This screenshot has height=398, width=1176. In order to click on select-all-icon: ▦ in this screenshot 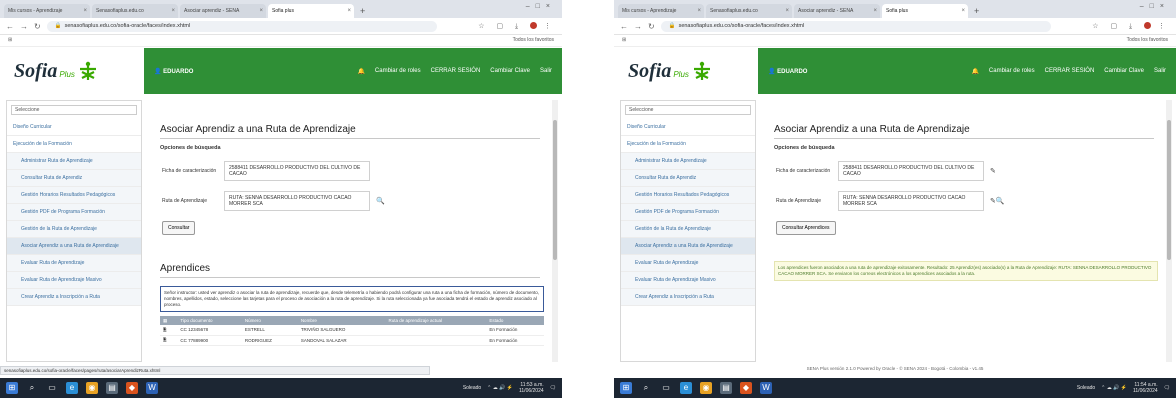, I will do `click(169, 320)`.